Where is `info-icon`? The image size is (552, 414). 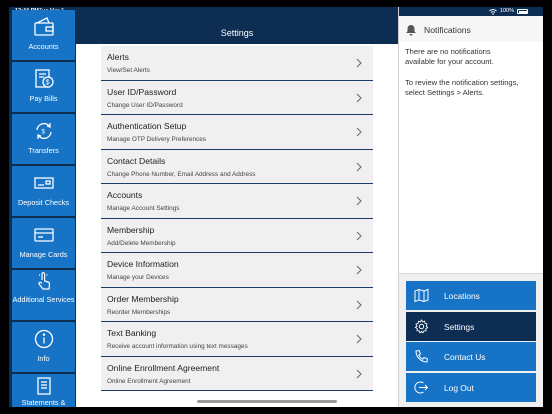
info-icon is located at coordinates (43, 339).